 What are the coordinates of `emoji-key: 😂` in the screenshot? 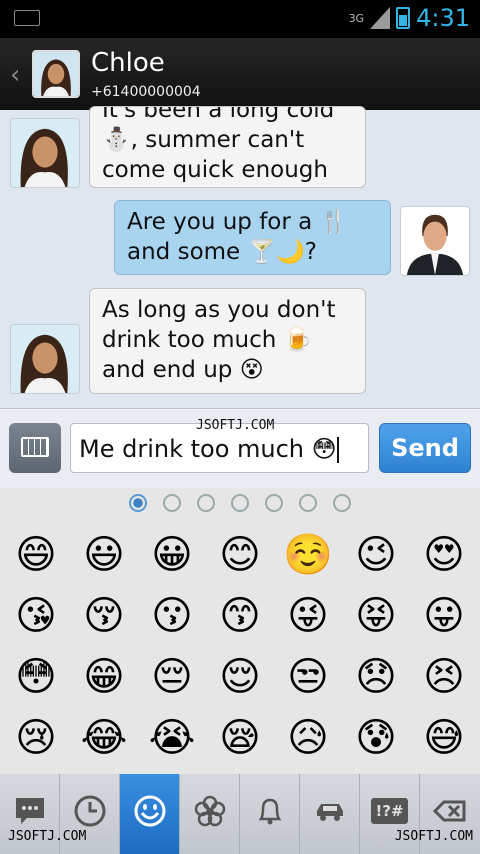 It's located at (104, 737).